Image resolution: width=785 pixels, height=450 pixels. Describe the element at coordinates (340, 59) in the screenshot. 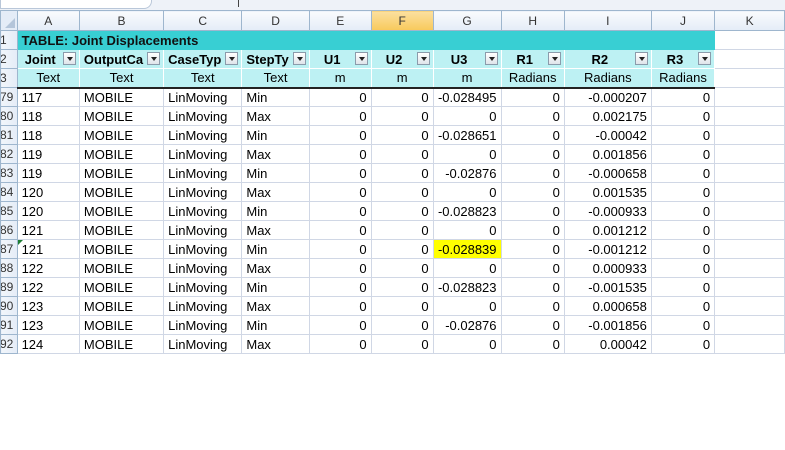

I see `header-cell-u1: U1` at that location.